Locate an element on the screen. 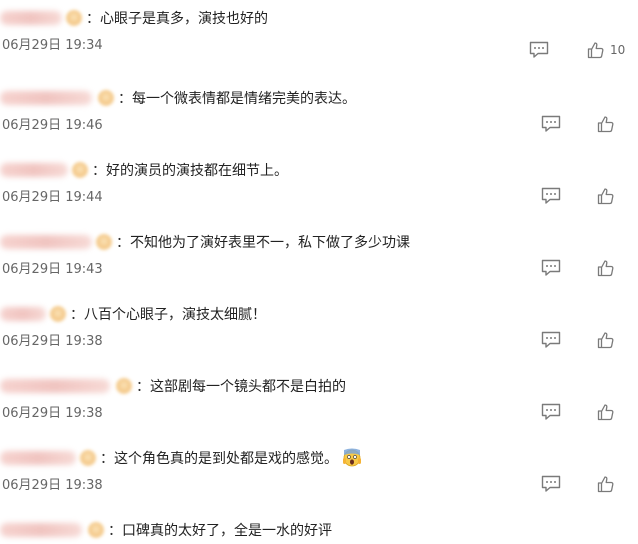  comment-user-line: ： 八百个心眼子，演技太细腻！ is located at coordinates (133, 314).